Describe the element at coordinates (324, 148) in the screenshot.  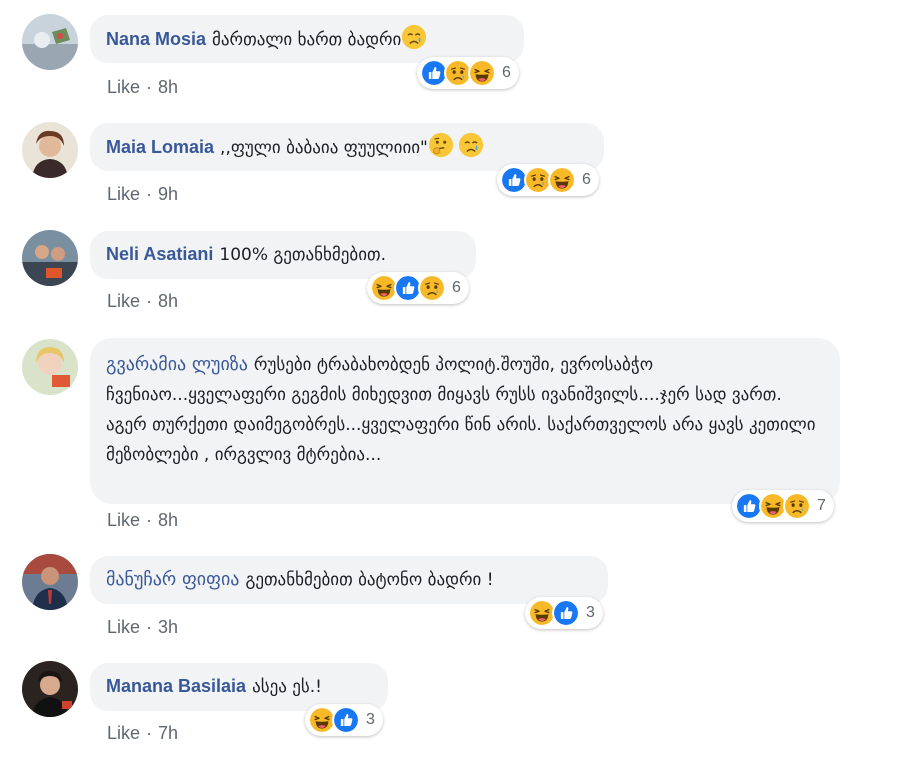
I see `comment-text: ,,ფული ბაბაია ფუულიიი"` at that location.